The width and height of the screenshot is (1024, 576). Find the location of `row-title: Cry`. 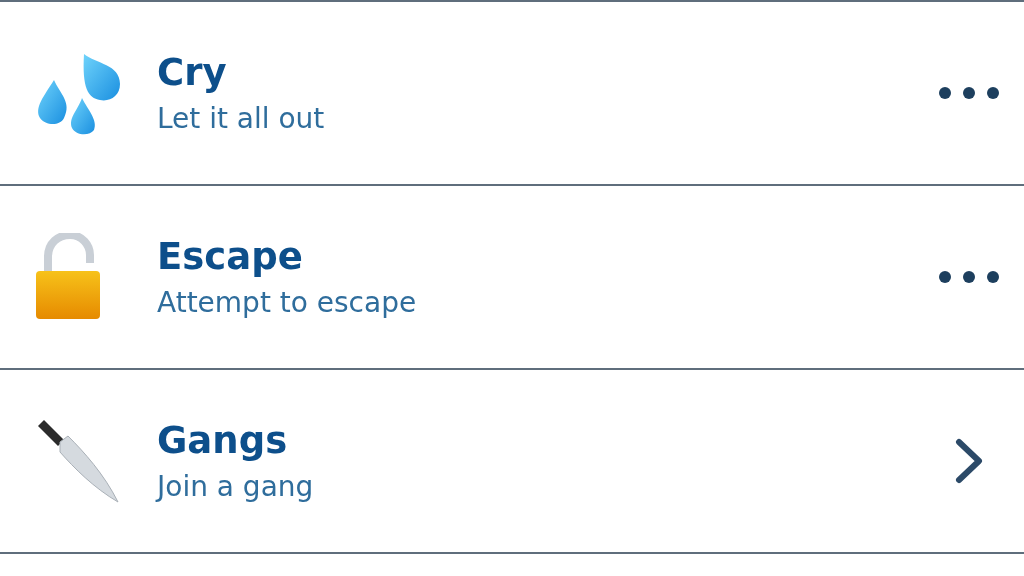

row-title: Cry is located at coordinates (192, 73).